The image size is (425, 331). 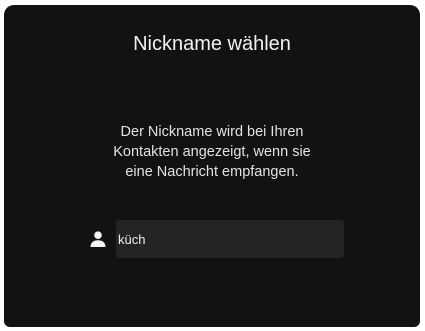 I want to click on dialog-title: Nickname wählen, so click(x=212, y=44).